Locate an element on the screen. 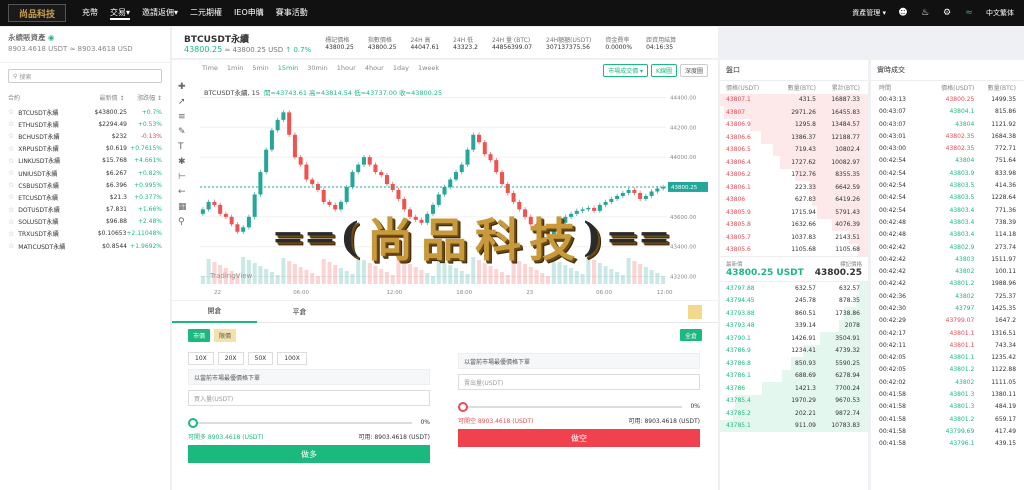 Image resolution: width=1024 pixels, height=490 pixels. kline-button: K線圖 is located at coordinates (664, 70).